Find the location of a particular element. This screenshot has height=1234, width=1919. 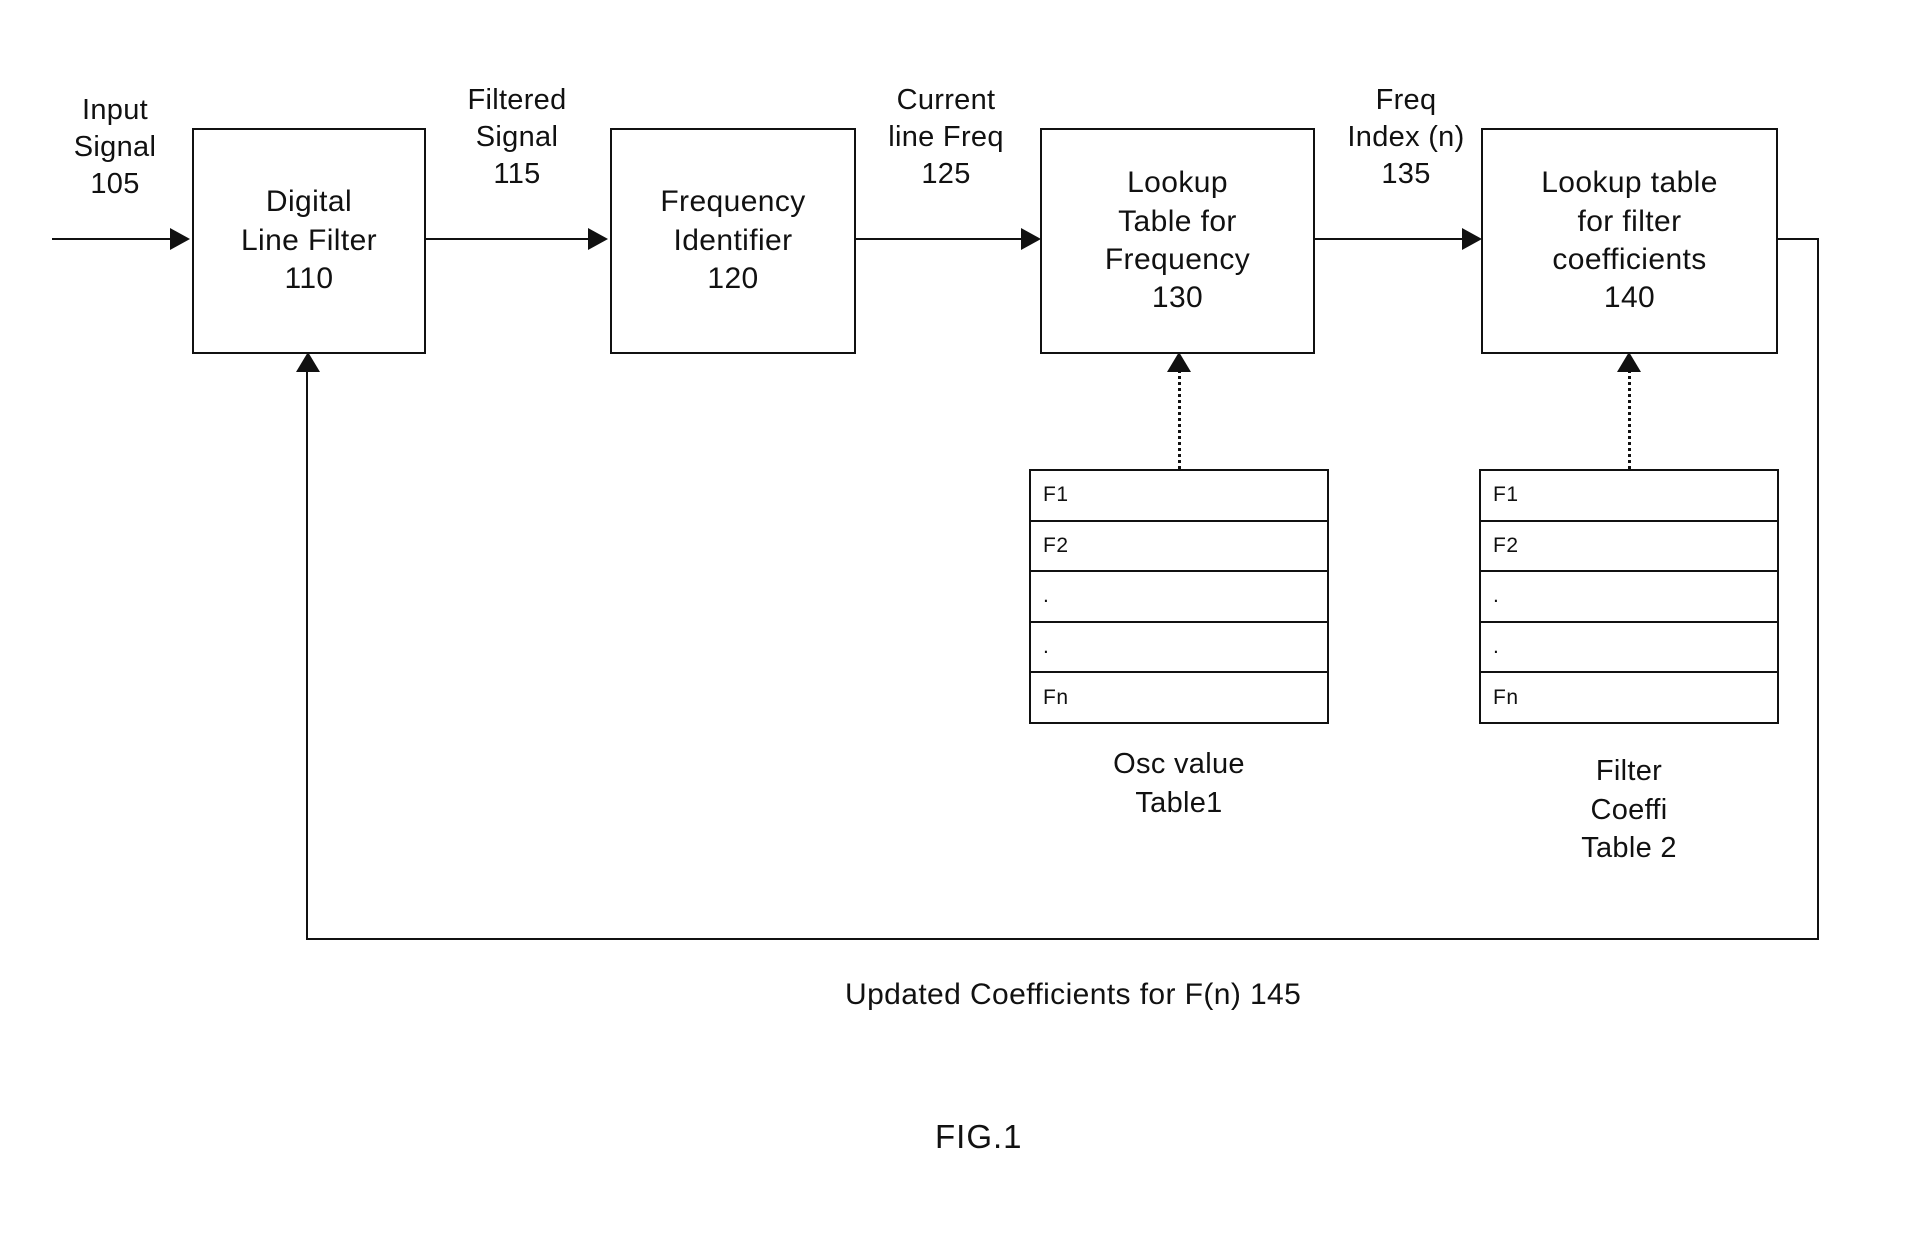

edge-label-freq-index-line2: Index (n) is located at coordinates (1406, 136).